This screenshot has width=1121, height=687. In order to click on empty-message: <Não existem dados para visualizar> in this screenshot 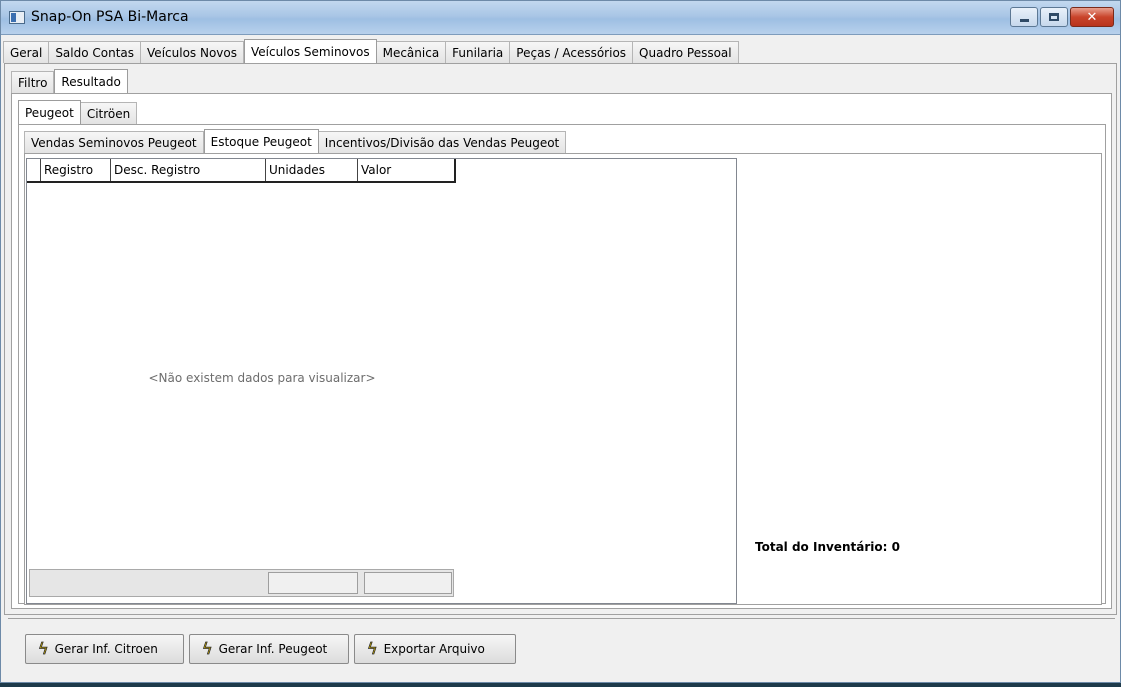, I will do `click(262, 378)`.